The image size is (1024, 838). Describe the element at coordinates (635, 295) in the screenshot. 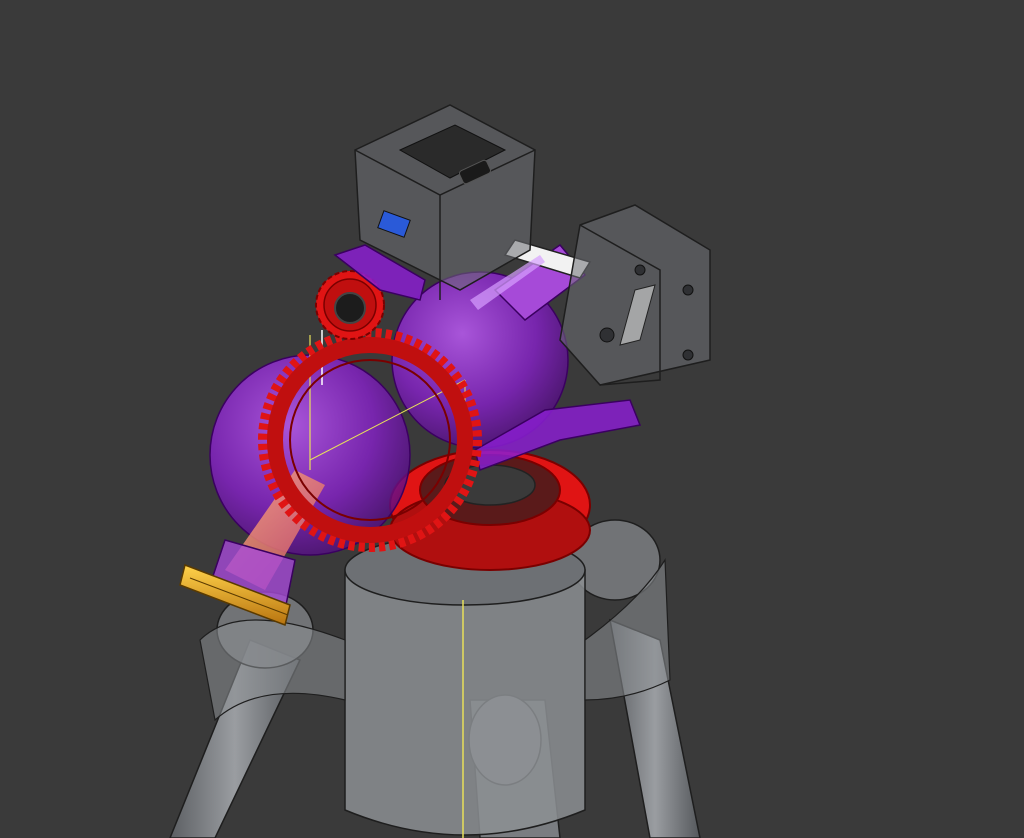

I see `side-enclosure` at that location.